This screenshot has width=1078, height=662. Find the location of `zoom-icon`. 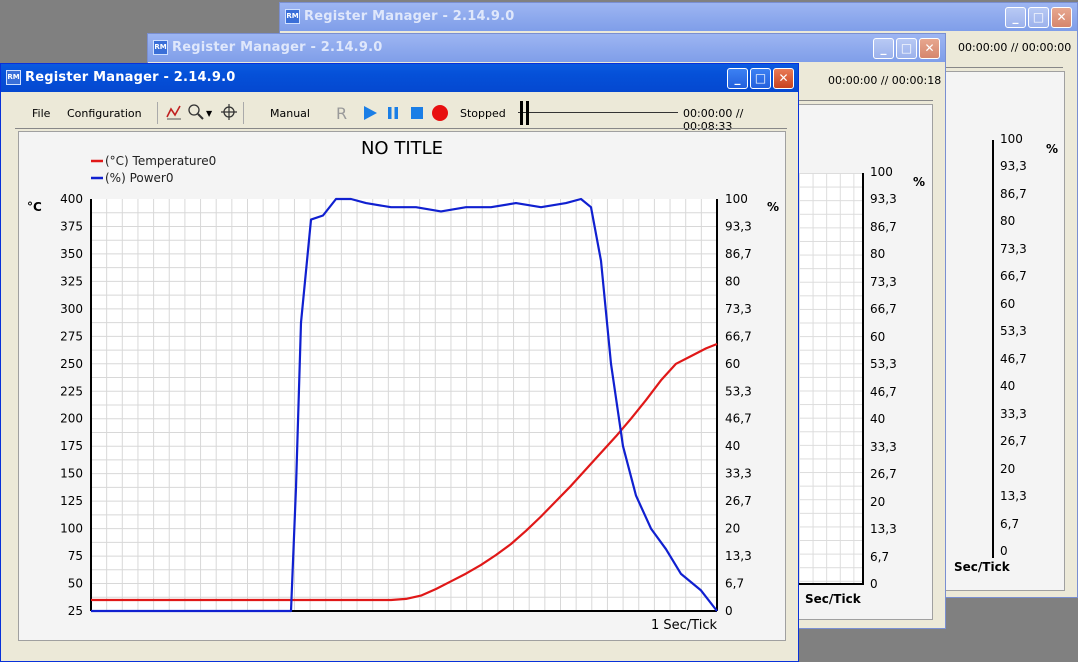

zoom-icon is located at coordinates (196, 112).